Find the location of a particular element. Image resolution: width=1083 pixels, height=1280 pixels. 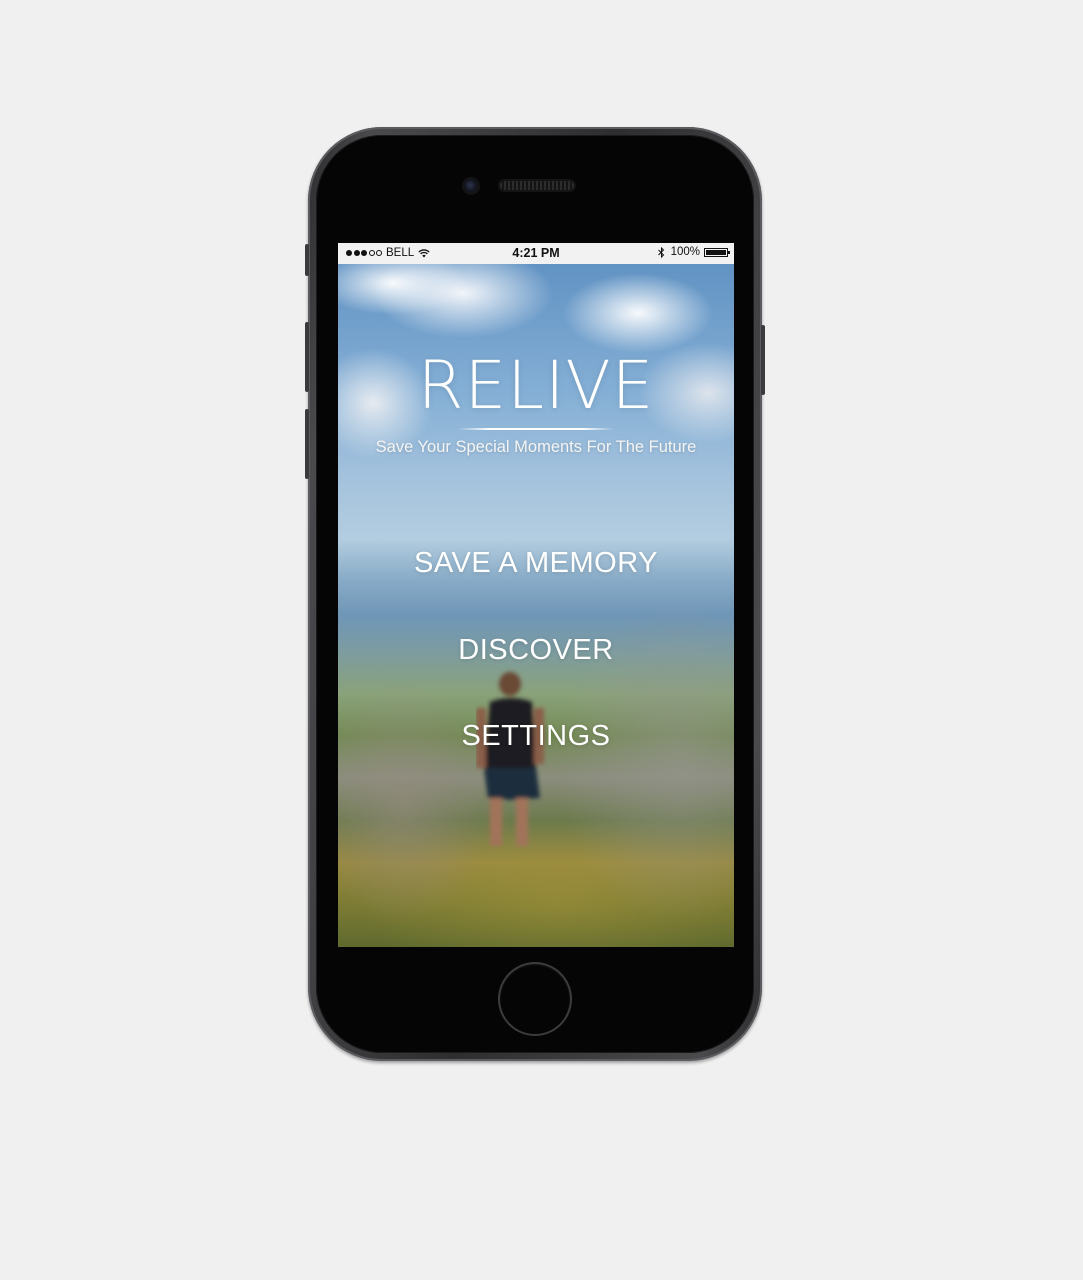

earpiece-speaker is located at coordinates (537, 185).